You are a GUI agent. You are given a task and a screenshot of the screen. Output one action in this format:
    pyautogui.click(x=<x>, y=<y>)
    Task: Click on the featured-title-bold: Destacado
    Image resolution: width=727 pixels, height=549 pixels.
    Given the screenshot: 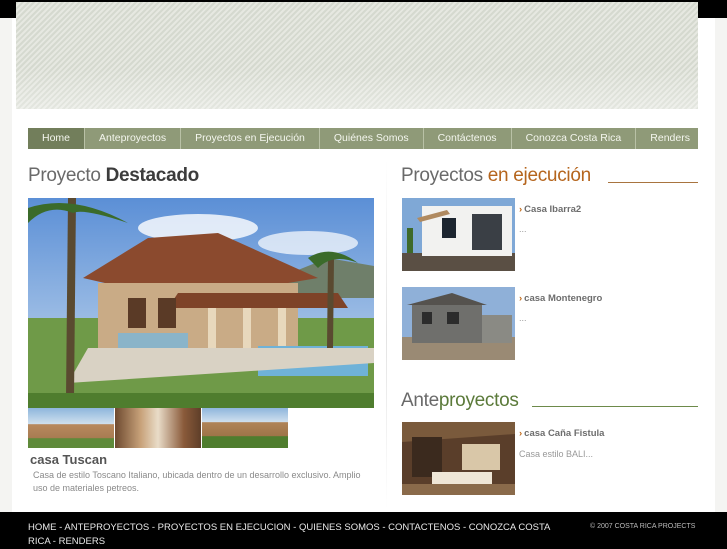 What is the action you would take?
    pyautogui.click(x=152, y=175)
    